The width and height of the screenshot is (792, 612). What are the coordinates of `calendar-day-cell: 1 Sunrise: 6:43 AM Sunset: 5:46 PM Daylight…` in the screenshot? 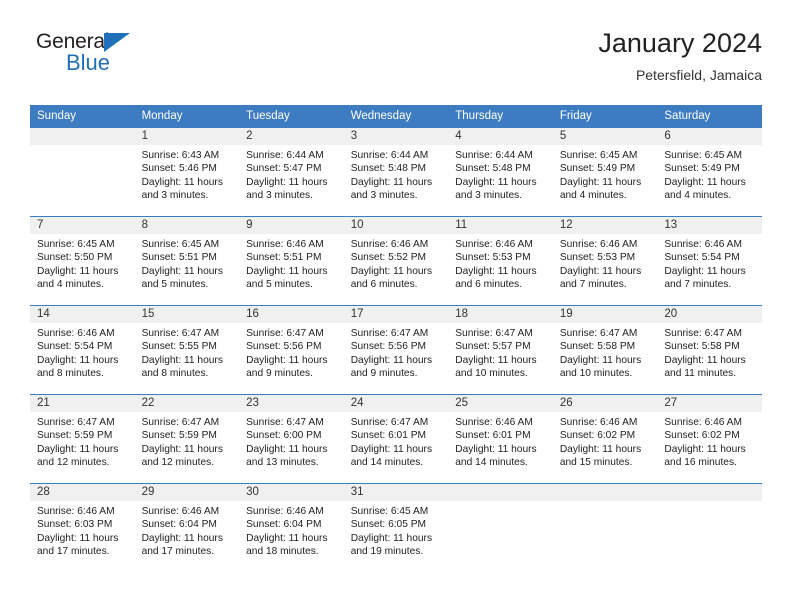 It's located at (187, 172).